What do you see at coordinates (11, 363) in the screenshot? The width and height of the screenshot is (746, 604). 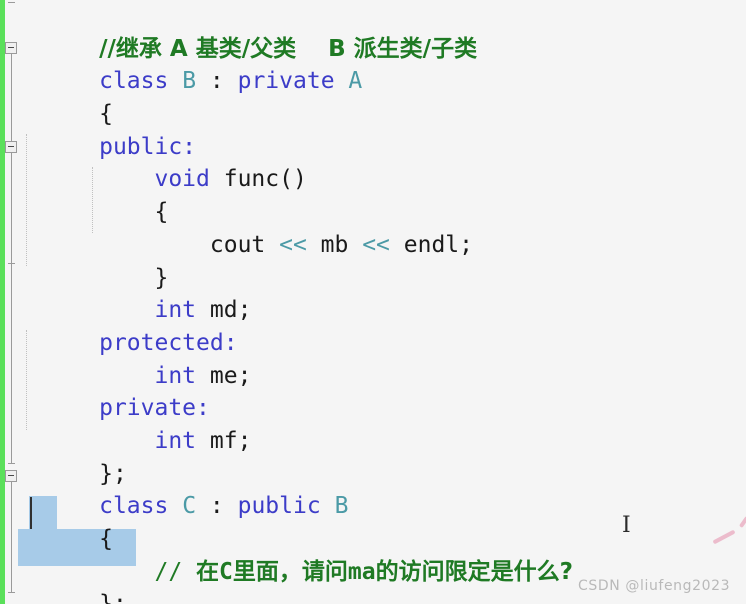 I see `fold-region-line-class-b-lower` at bounding box center [11, 363].